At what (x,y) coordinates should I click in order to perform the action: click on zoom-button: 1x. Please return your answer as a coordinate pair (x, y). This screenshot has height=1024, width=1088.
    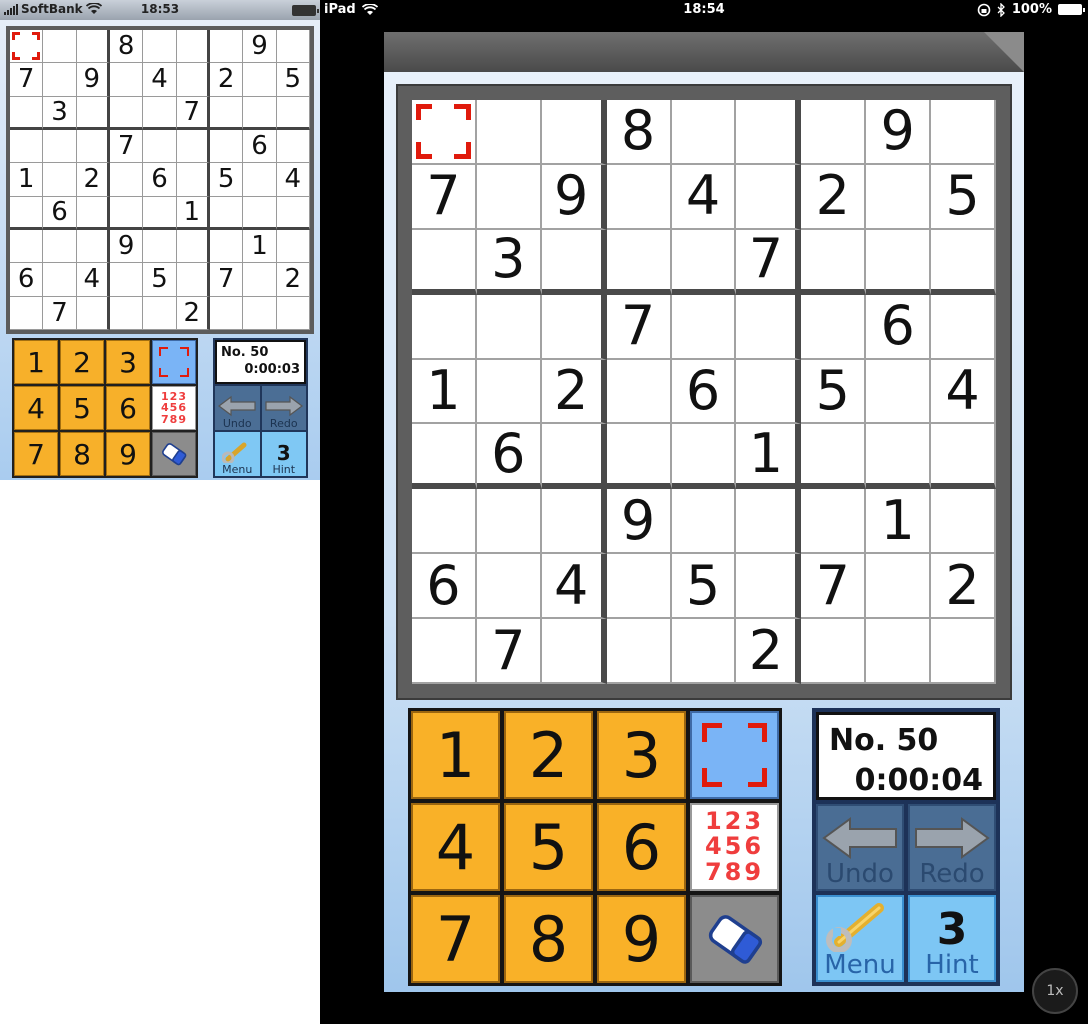
    Looking at the image, I should click on (1055, 991).